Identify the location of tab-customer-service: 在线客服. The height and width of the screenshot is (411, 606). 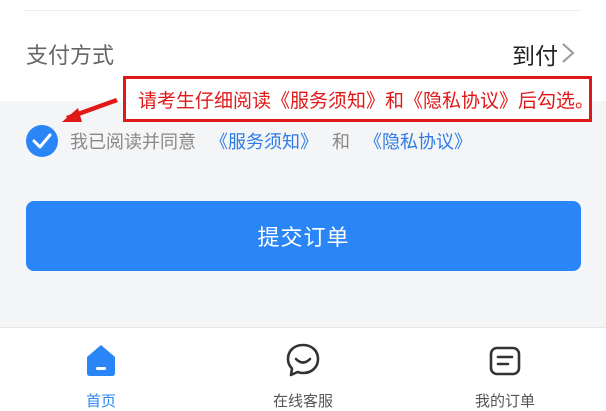
(303, 369).